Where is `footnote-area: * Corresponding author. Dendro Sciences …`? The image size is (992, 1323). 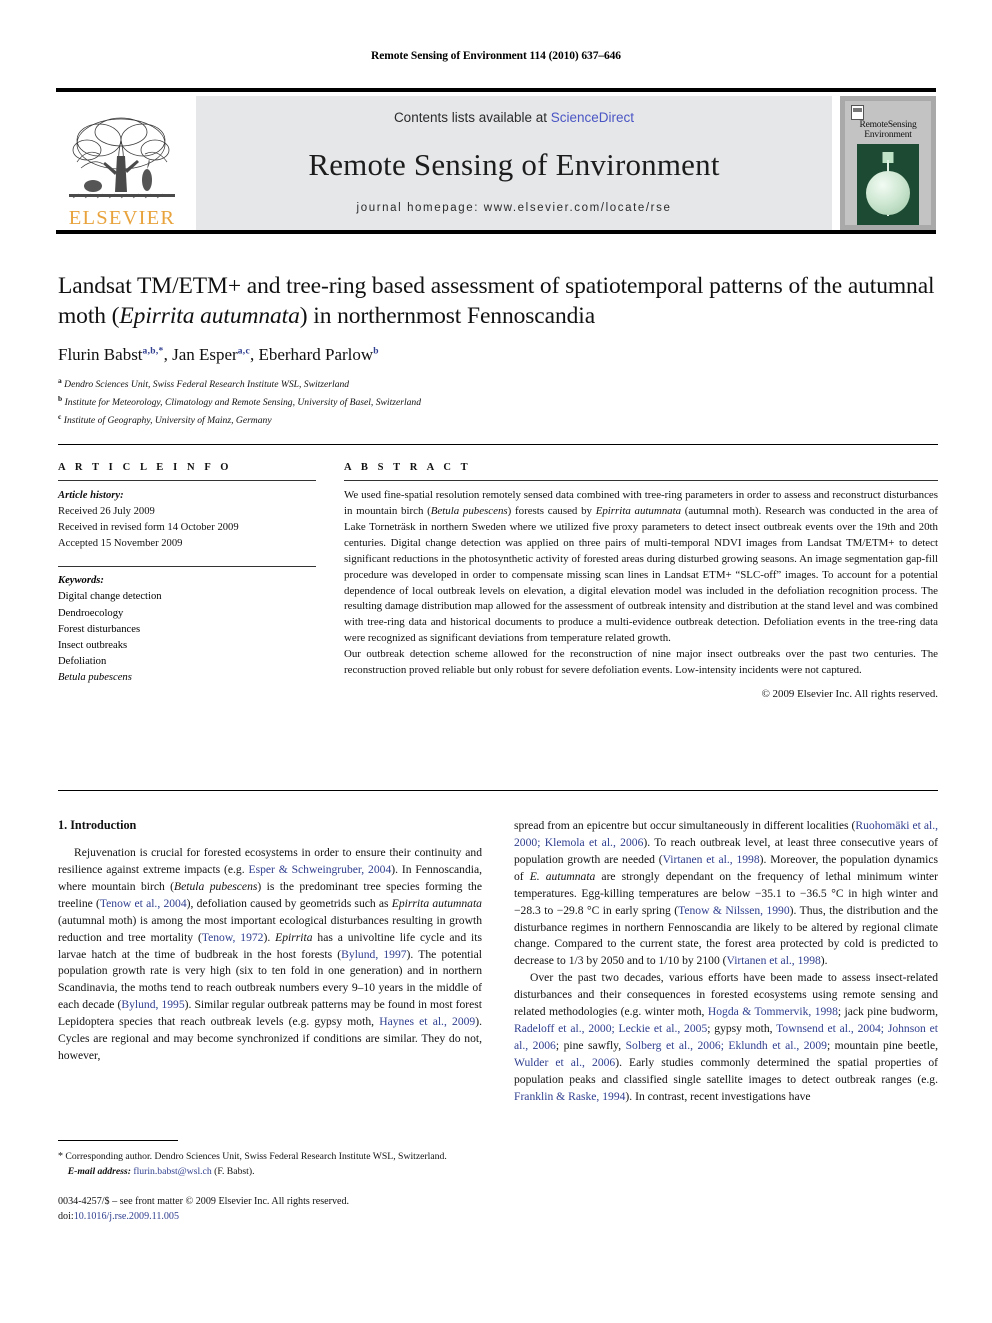
footnote-area: * Corresponding author. Dendro Sciences … is located at coordinates (270, 1182).